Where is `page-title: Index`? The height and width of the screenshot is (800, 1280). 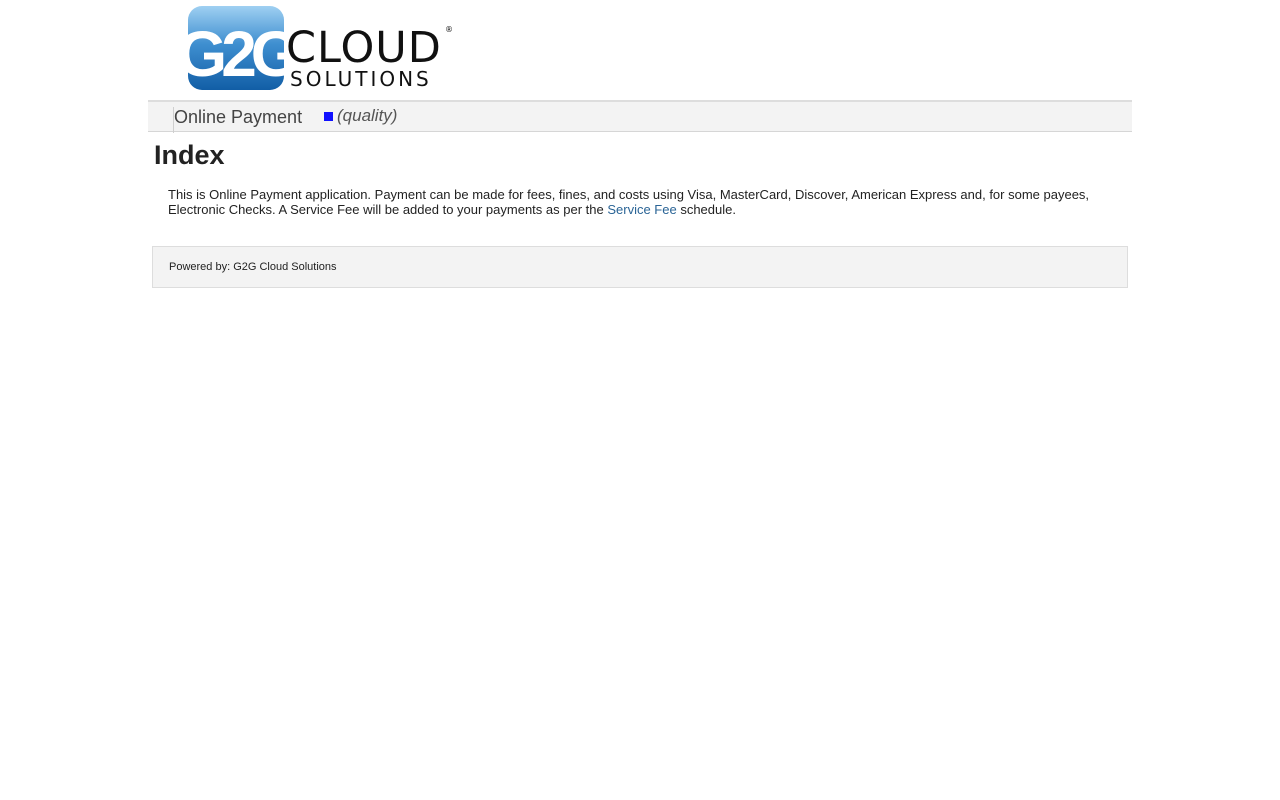 page-title: Index is located at coordinates (189, 155).